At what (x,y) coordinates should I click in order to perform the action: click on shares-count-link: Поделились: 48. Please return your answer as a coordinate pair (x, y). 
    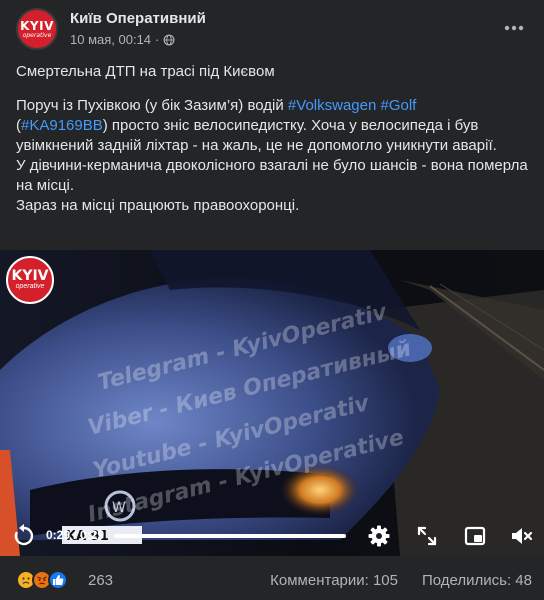
    Looking at the image, I should click on (477, 580).